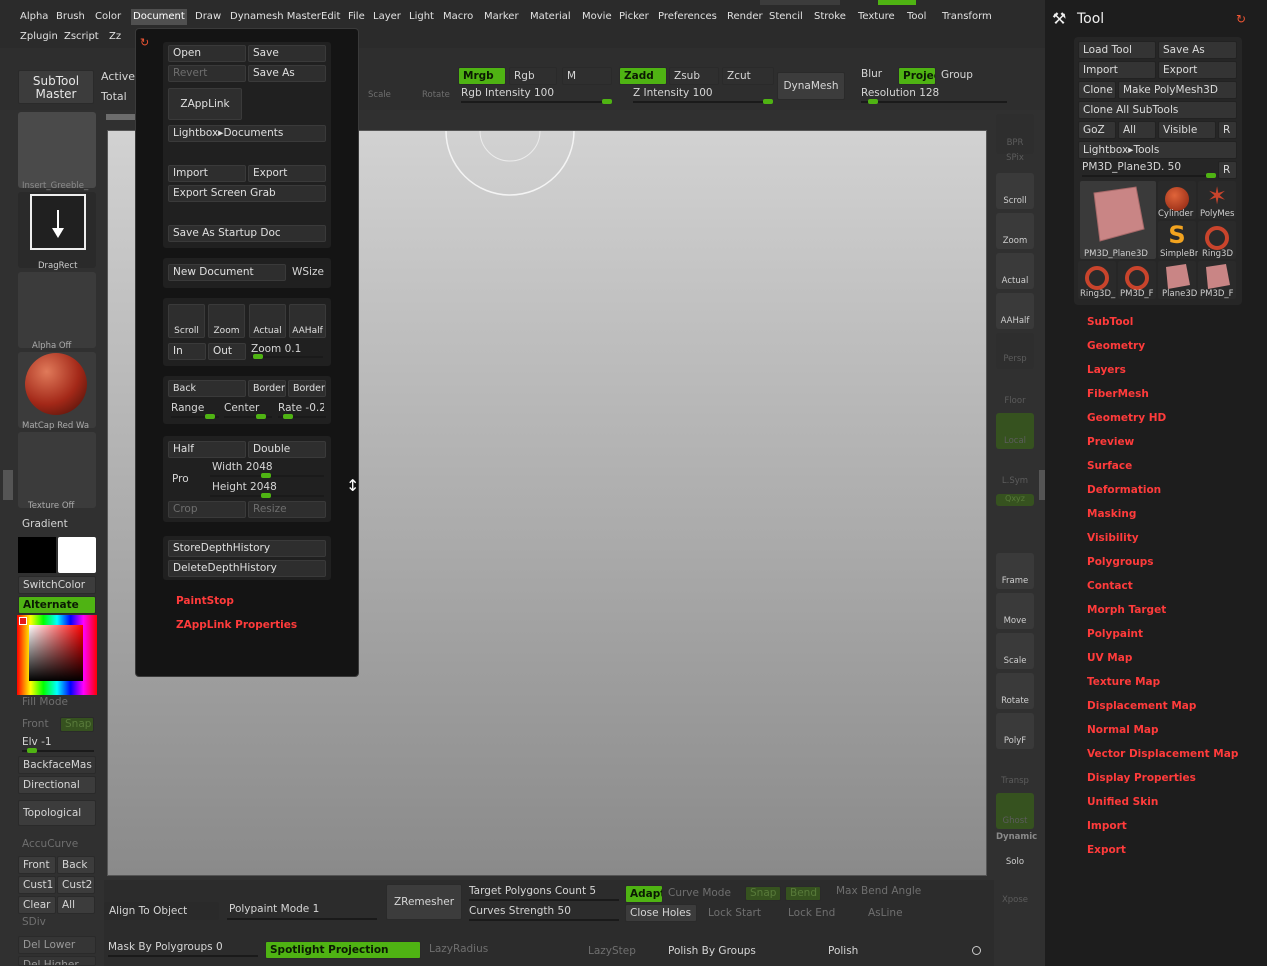  I want to click on menu-tool: Tool, so click(916, 17).